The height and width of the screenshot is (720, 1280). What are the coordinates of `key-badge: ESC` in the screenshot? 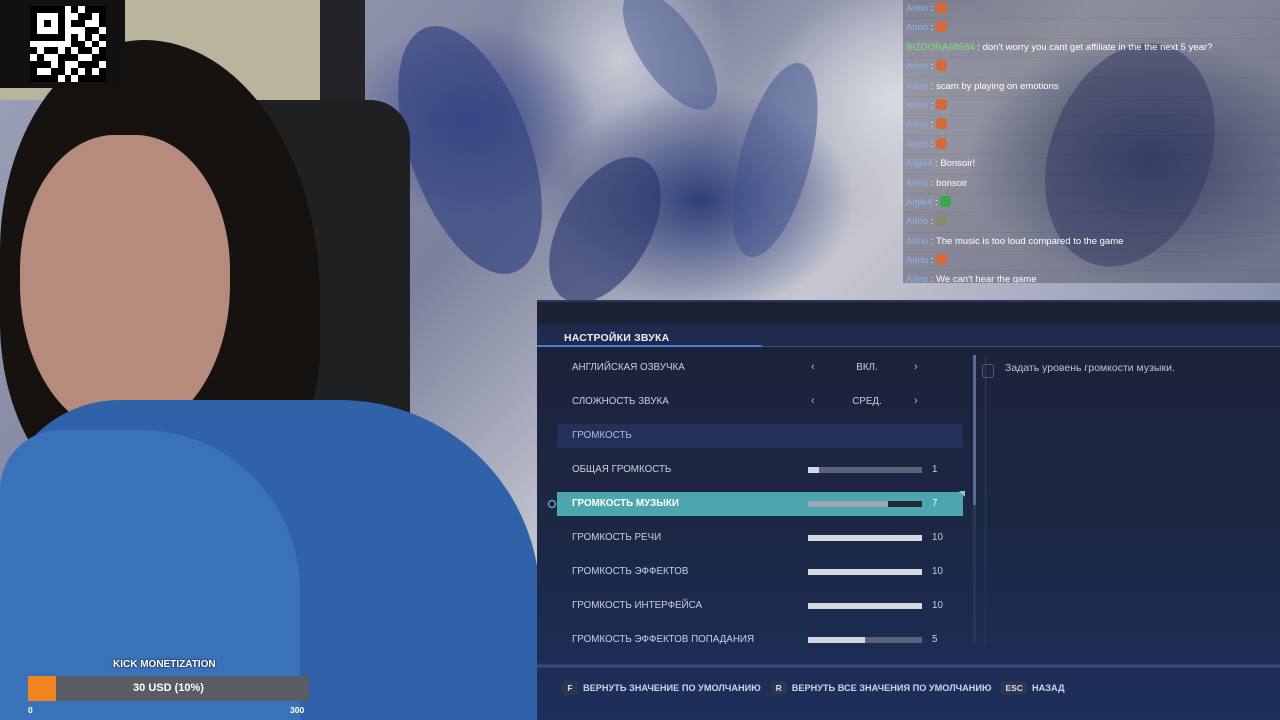 It's located at (1014, 688).